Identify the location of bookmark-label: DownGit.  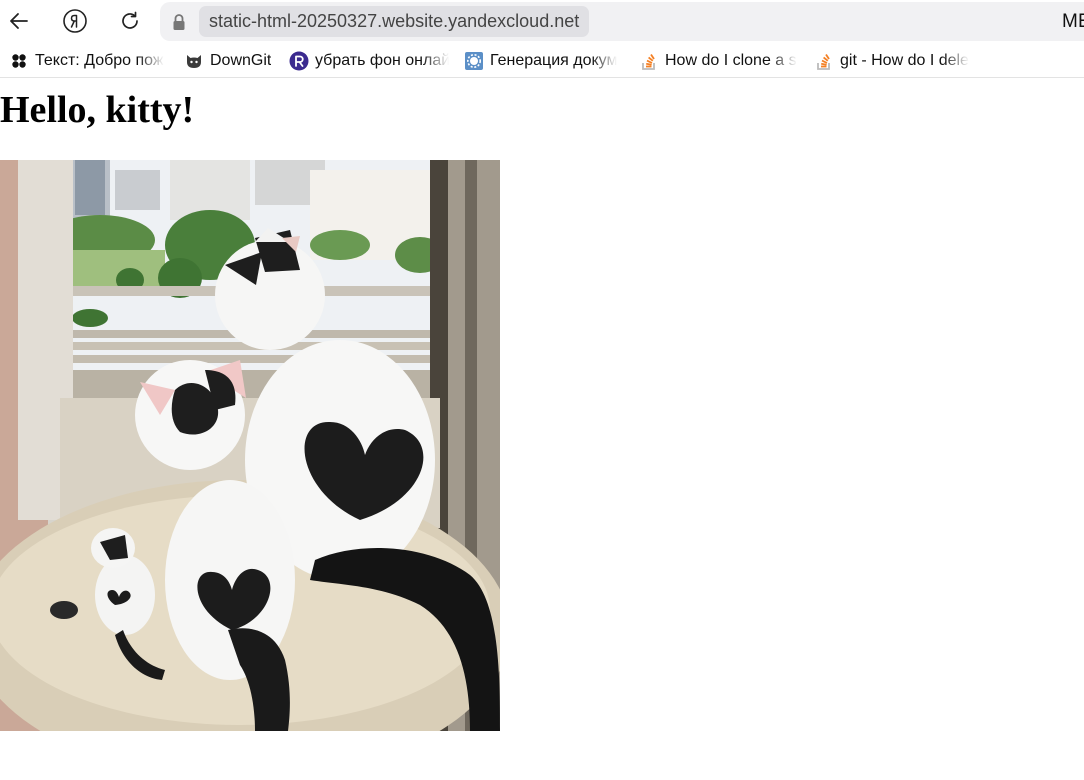
(241, 60).